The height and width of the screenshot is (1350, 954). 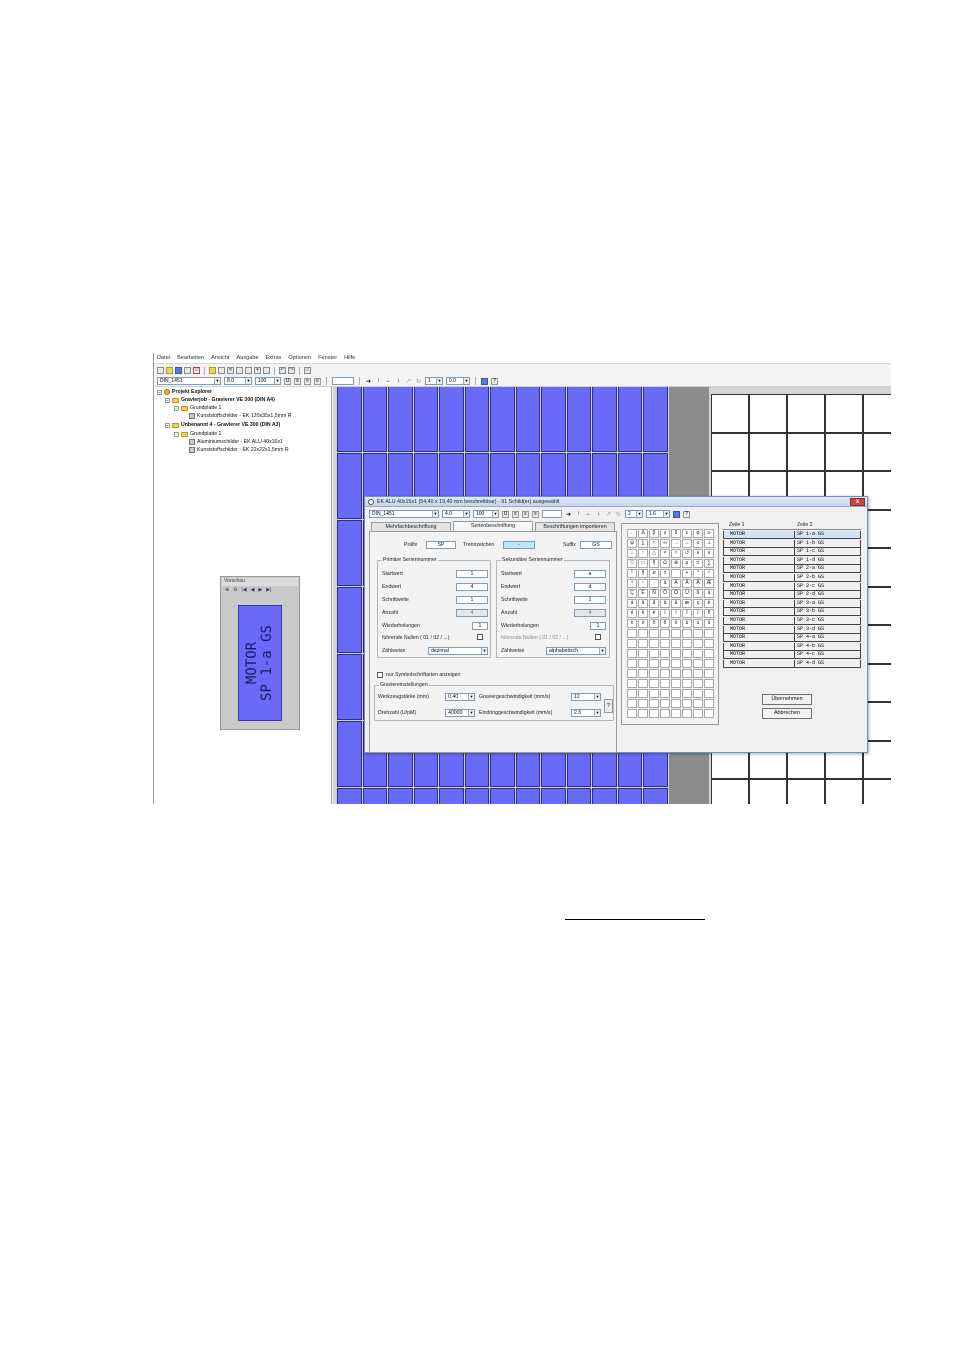 I want to click on table-row: MOTOR SP 1-c GS, so click(x=792, y=552).